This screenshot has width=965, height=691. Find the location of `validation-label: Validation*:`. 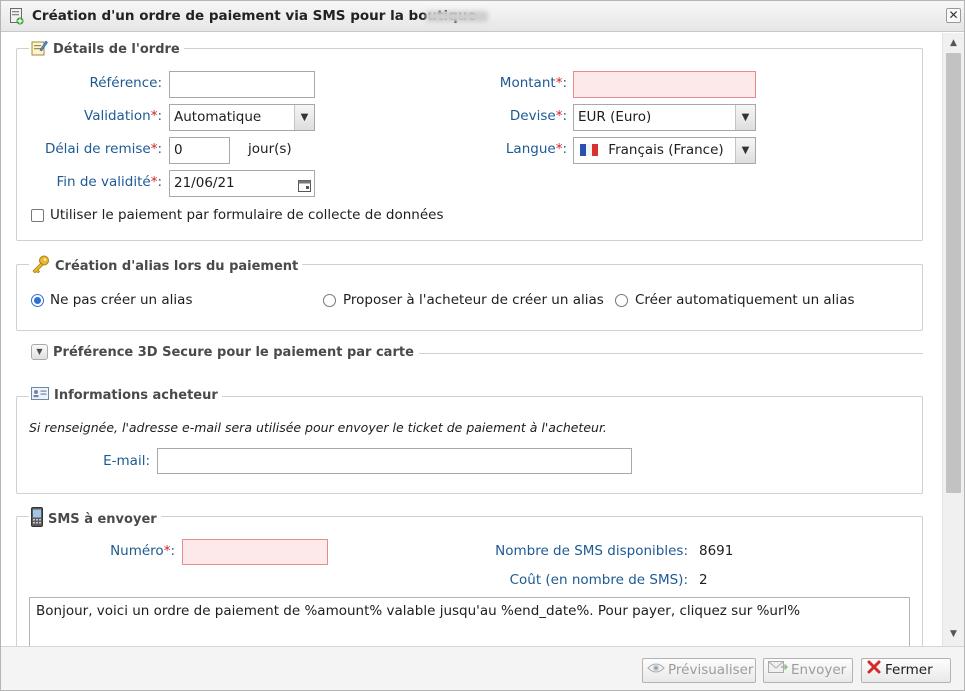

validation-label: Validation*: is located at coordinates (123, 116).